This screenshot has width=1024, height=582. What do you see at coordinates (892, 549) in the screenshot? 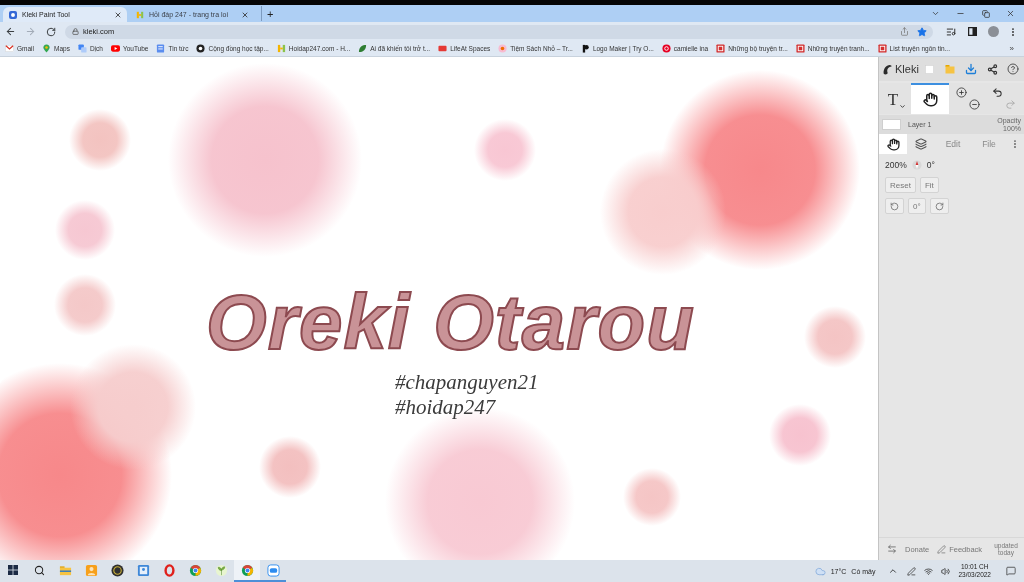
I see `swap-icon` at bounding box center [892, 549].